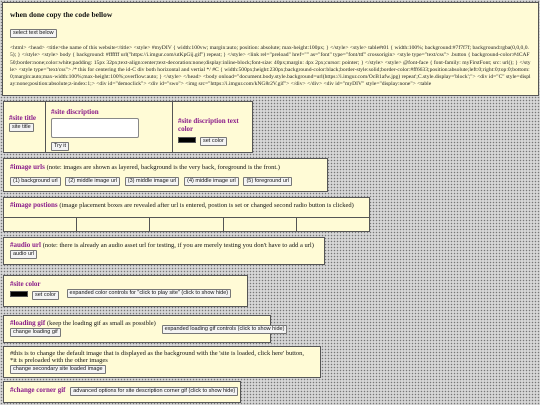 Image resolution: width=540 pixels, height=405 pixels. I want to click on try-it-button: Try it, so click(60, 146).